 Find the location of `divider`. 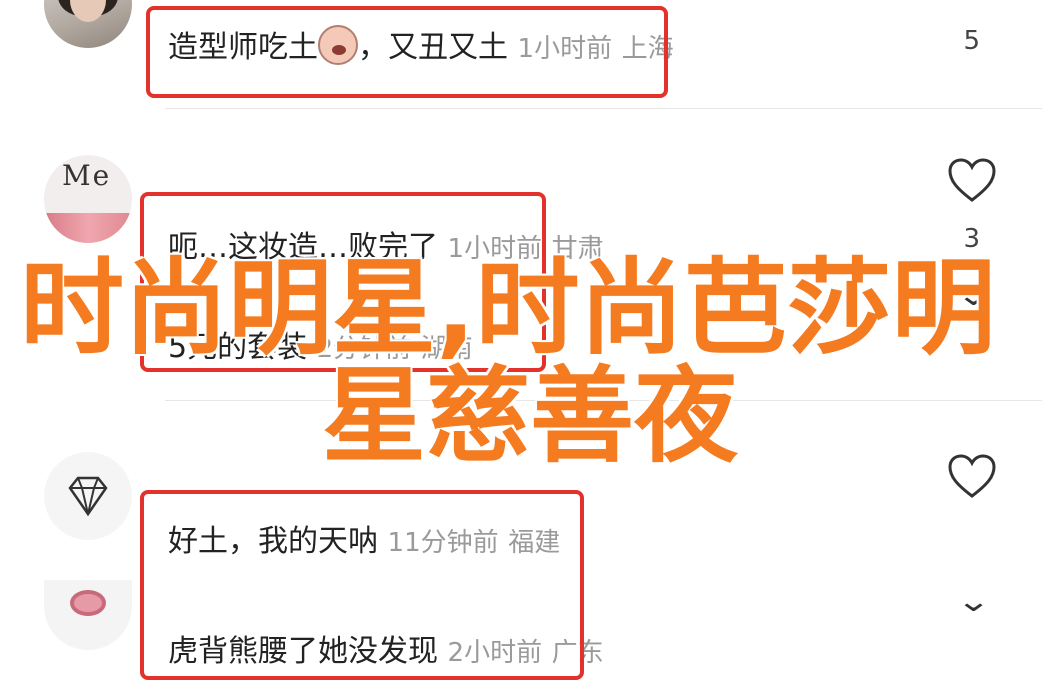

divider is located at coordinates (603, 108).